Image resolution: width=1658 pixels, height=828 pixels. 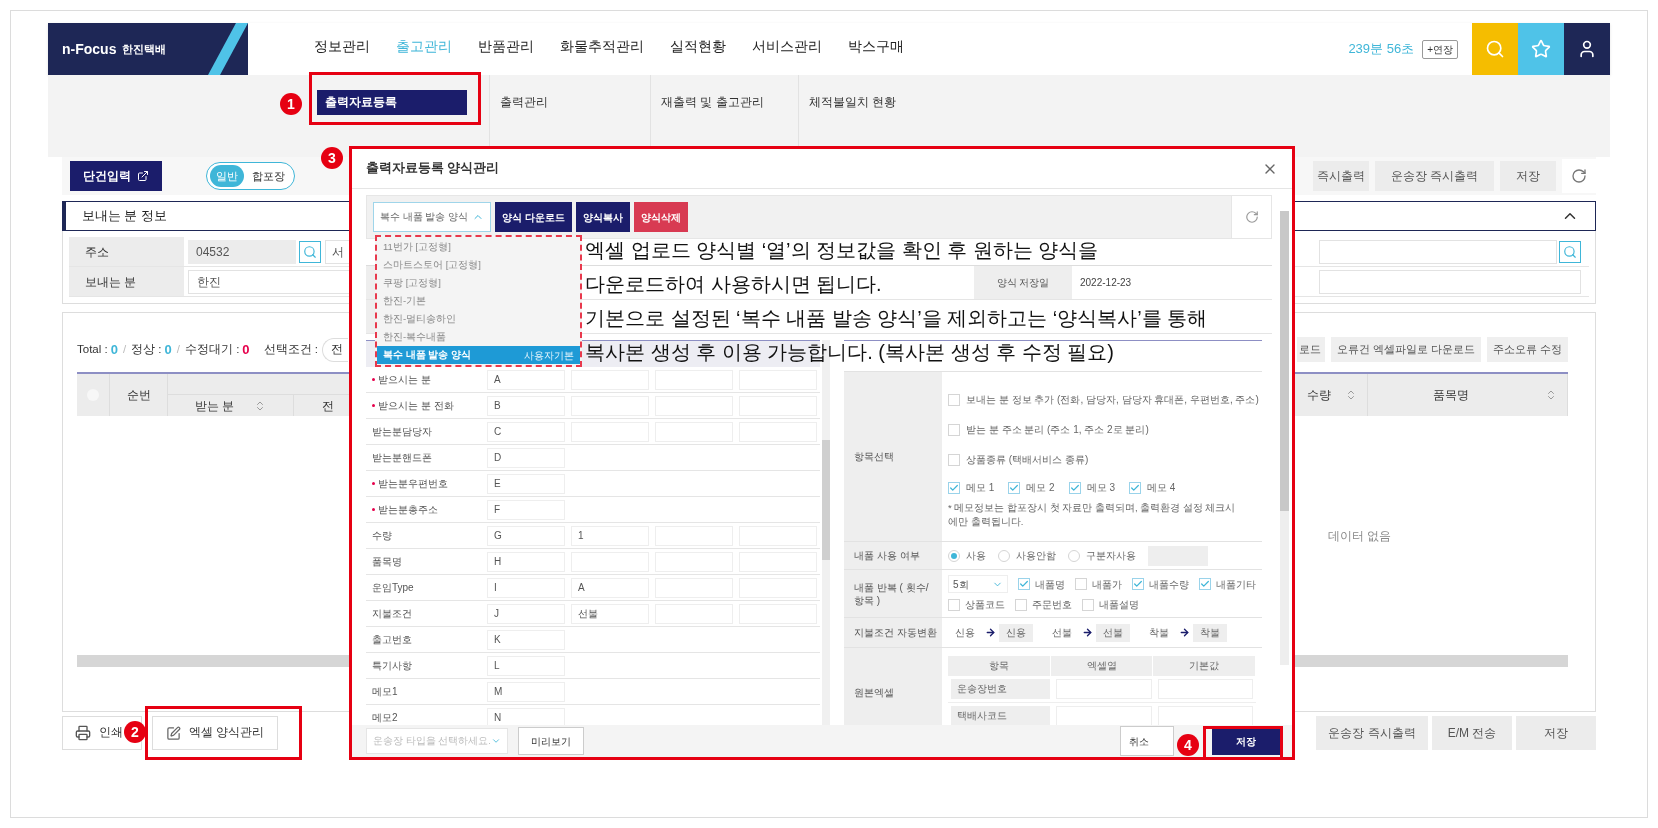 I want to click on row-label: 항목선택, so click(x=893, y=456).